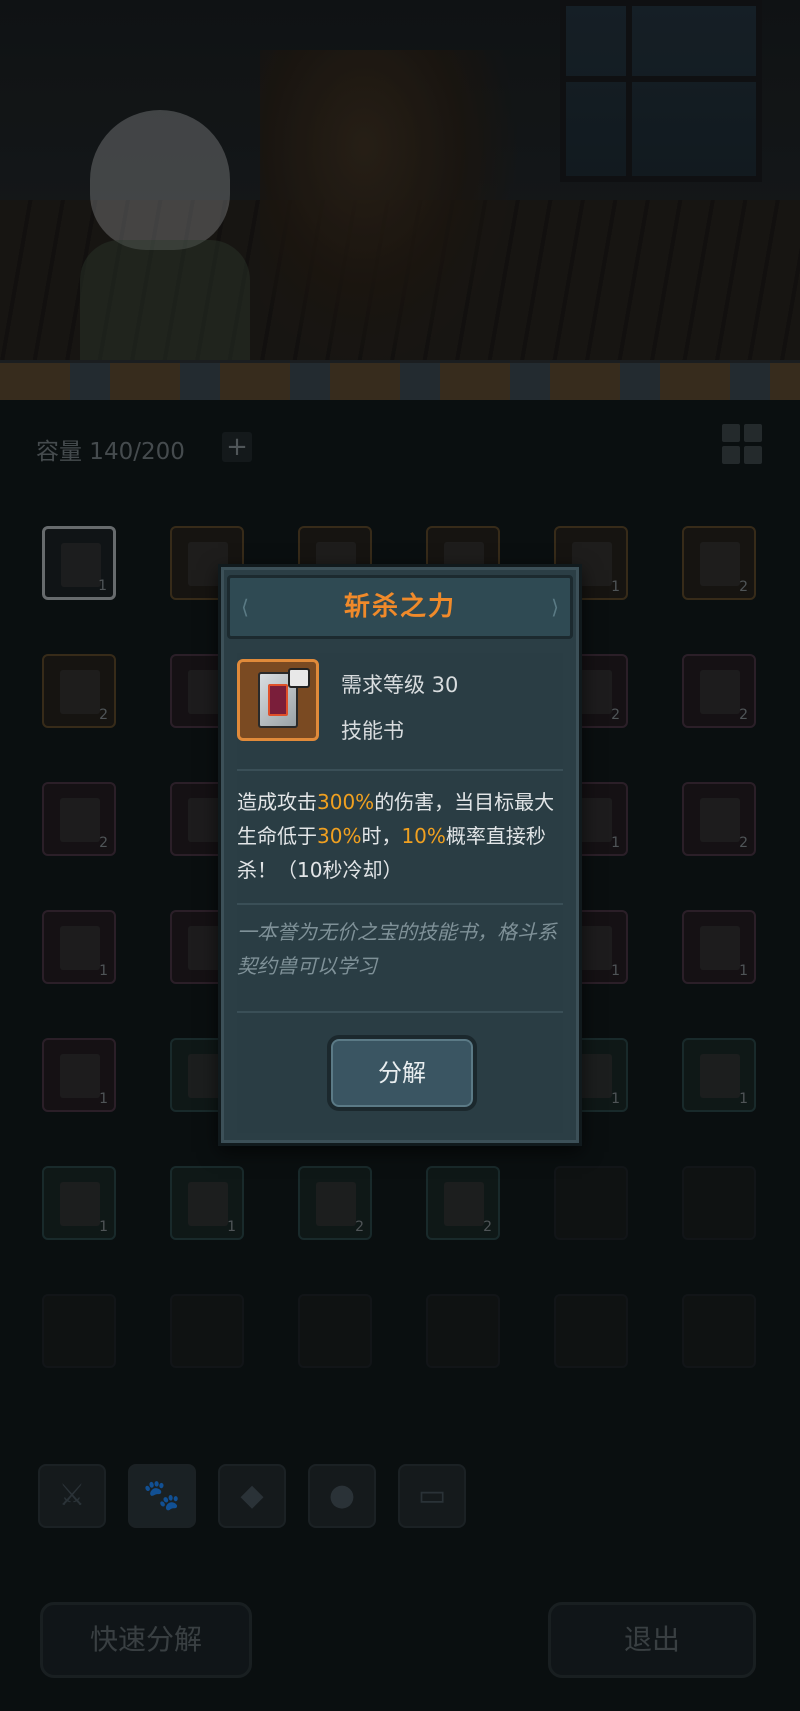 The image size is (800, 1711). I want to click on item-type: 技能书, so click(372, 731).